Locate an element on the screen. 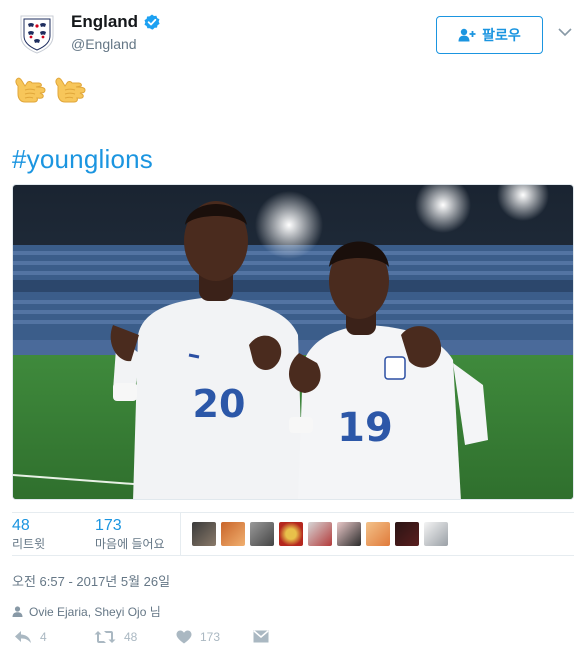 The image size is (586, 656). like-stat: 173 마음에 들어요 is located at coordinates (130, 535).